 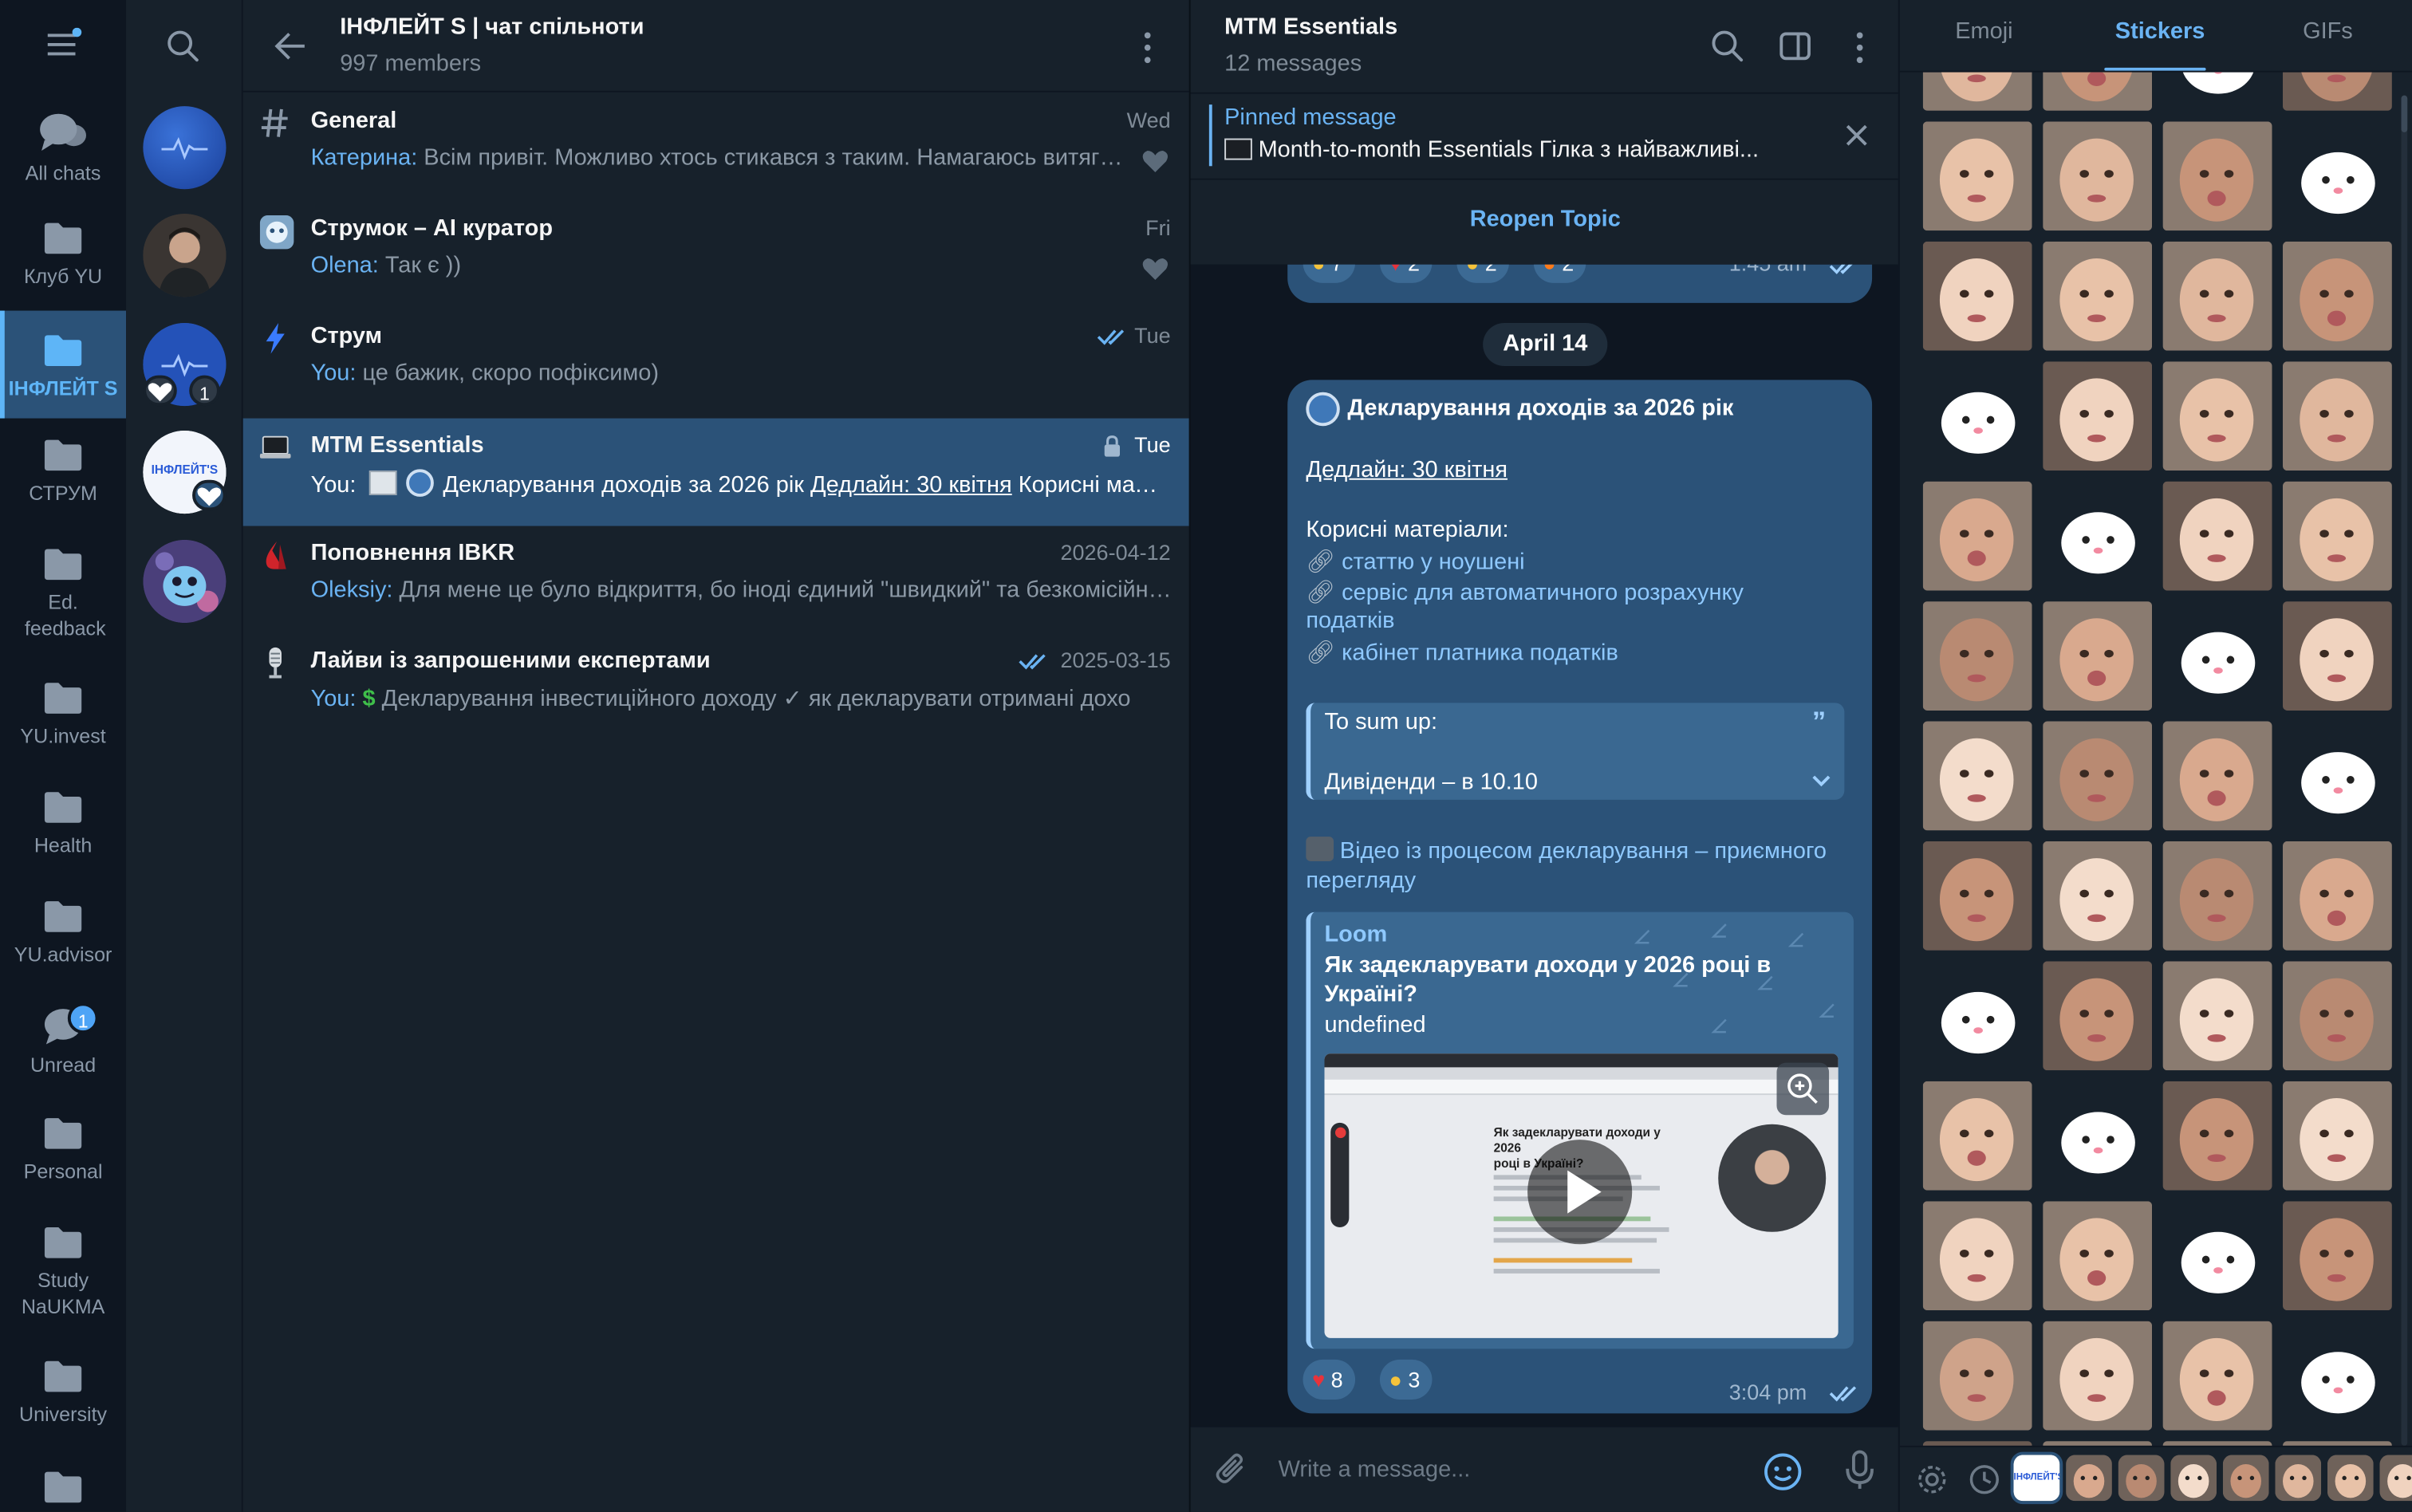 I want to click on folder-yu-invest: YU.invest, so click(x=63, y=727).